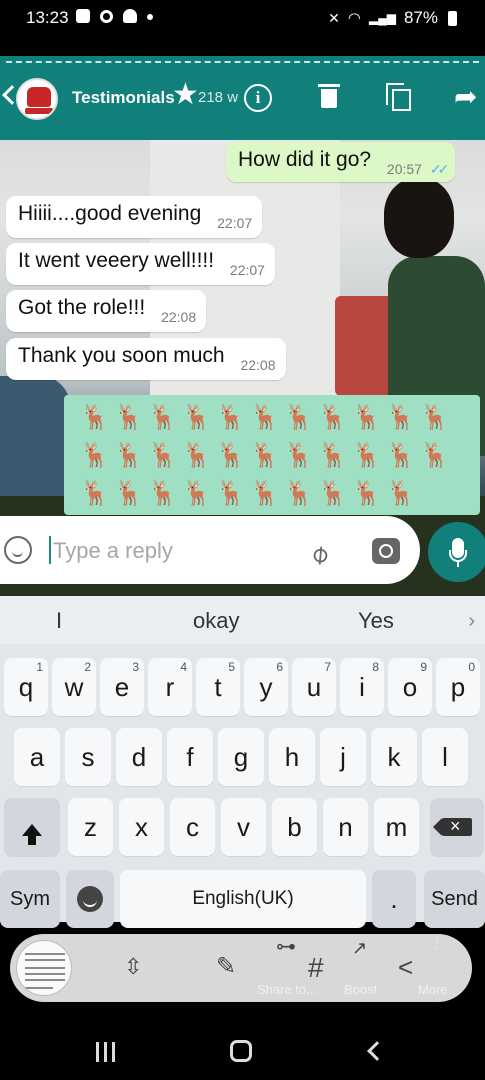  What do you see at coordinates (37, 757) in the screenshot?
I see `key-a: a` at bounding box center [37, 757].